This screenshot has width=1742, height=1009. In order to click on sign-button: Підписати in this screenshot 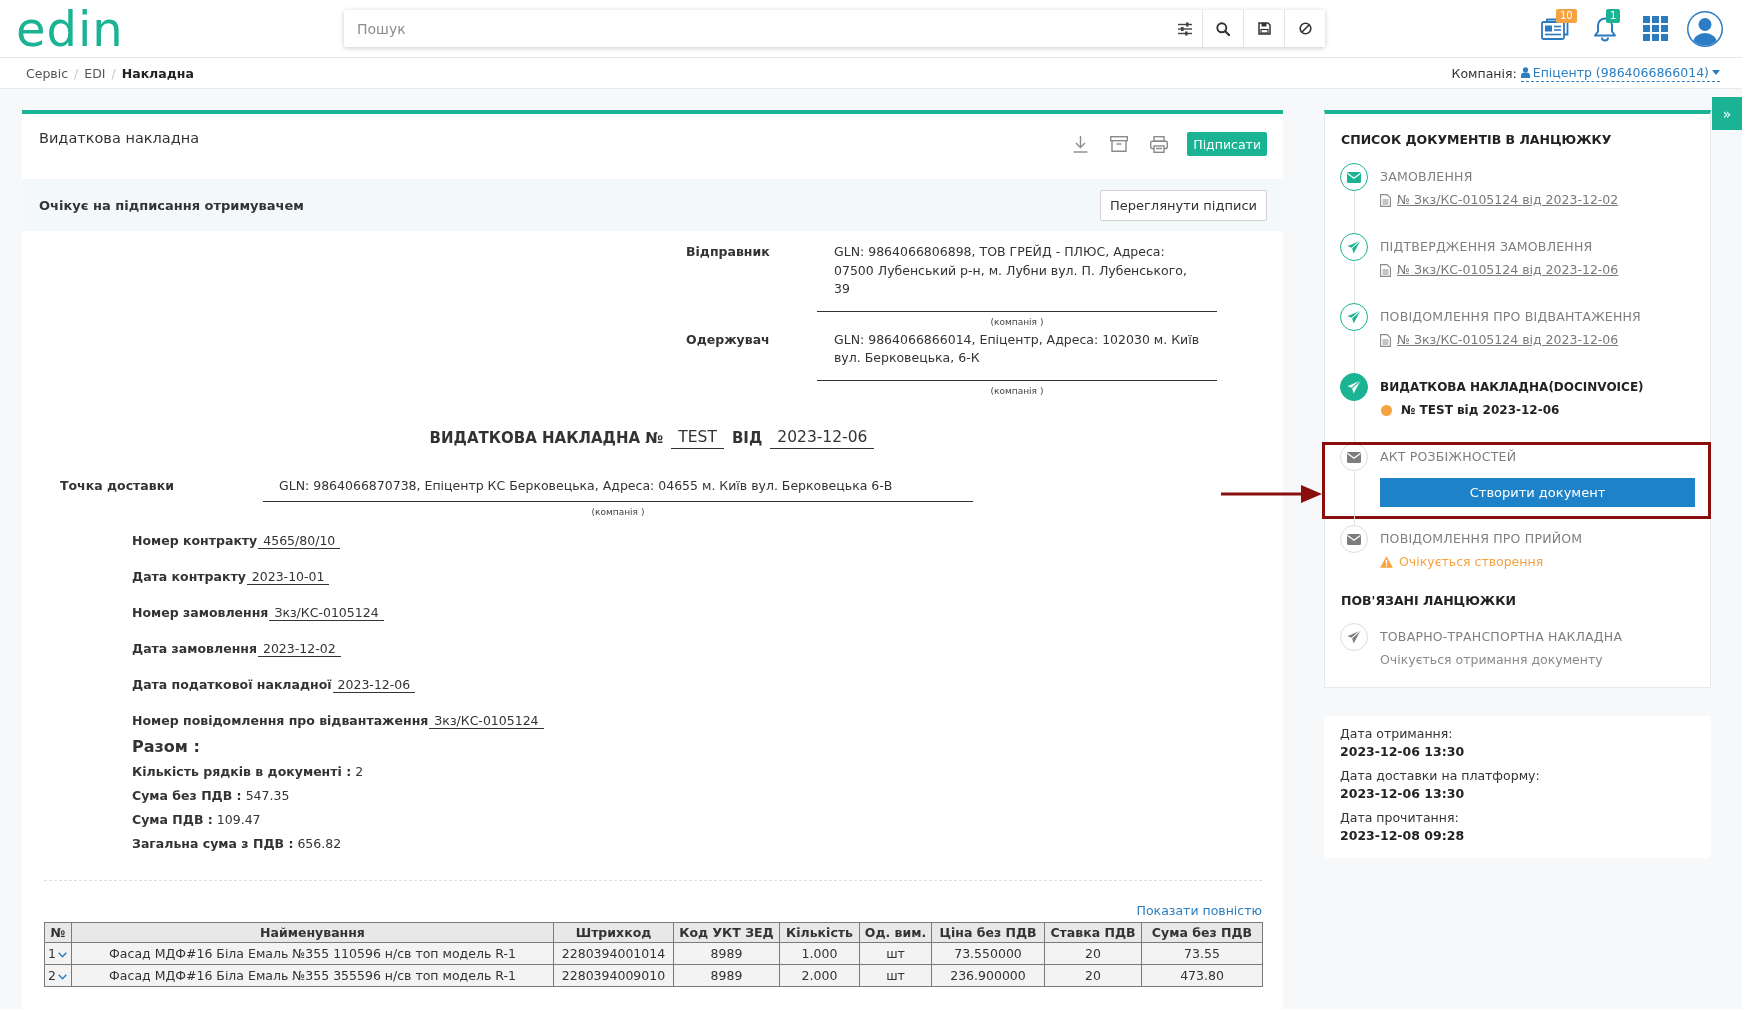, I will do `click(1227, 144)`.